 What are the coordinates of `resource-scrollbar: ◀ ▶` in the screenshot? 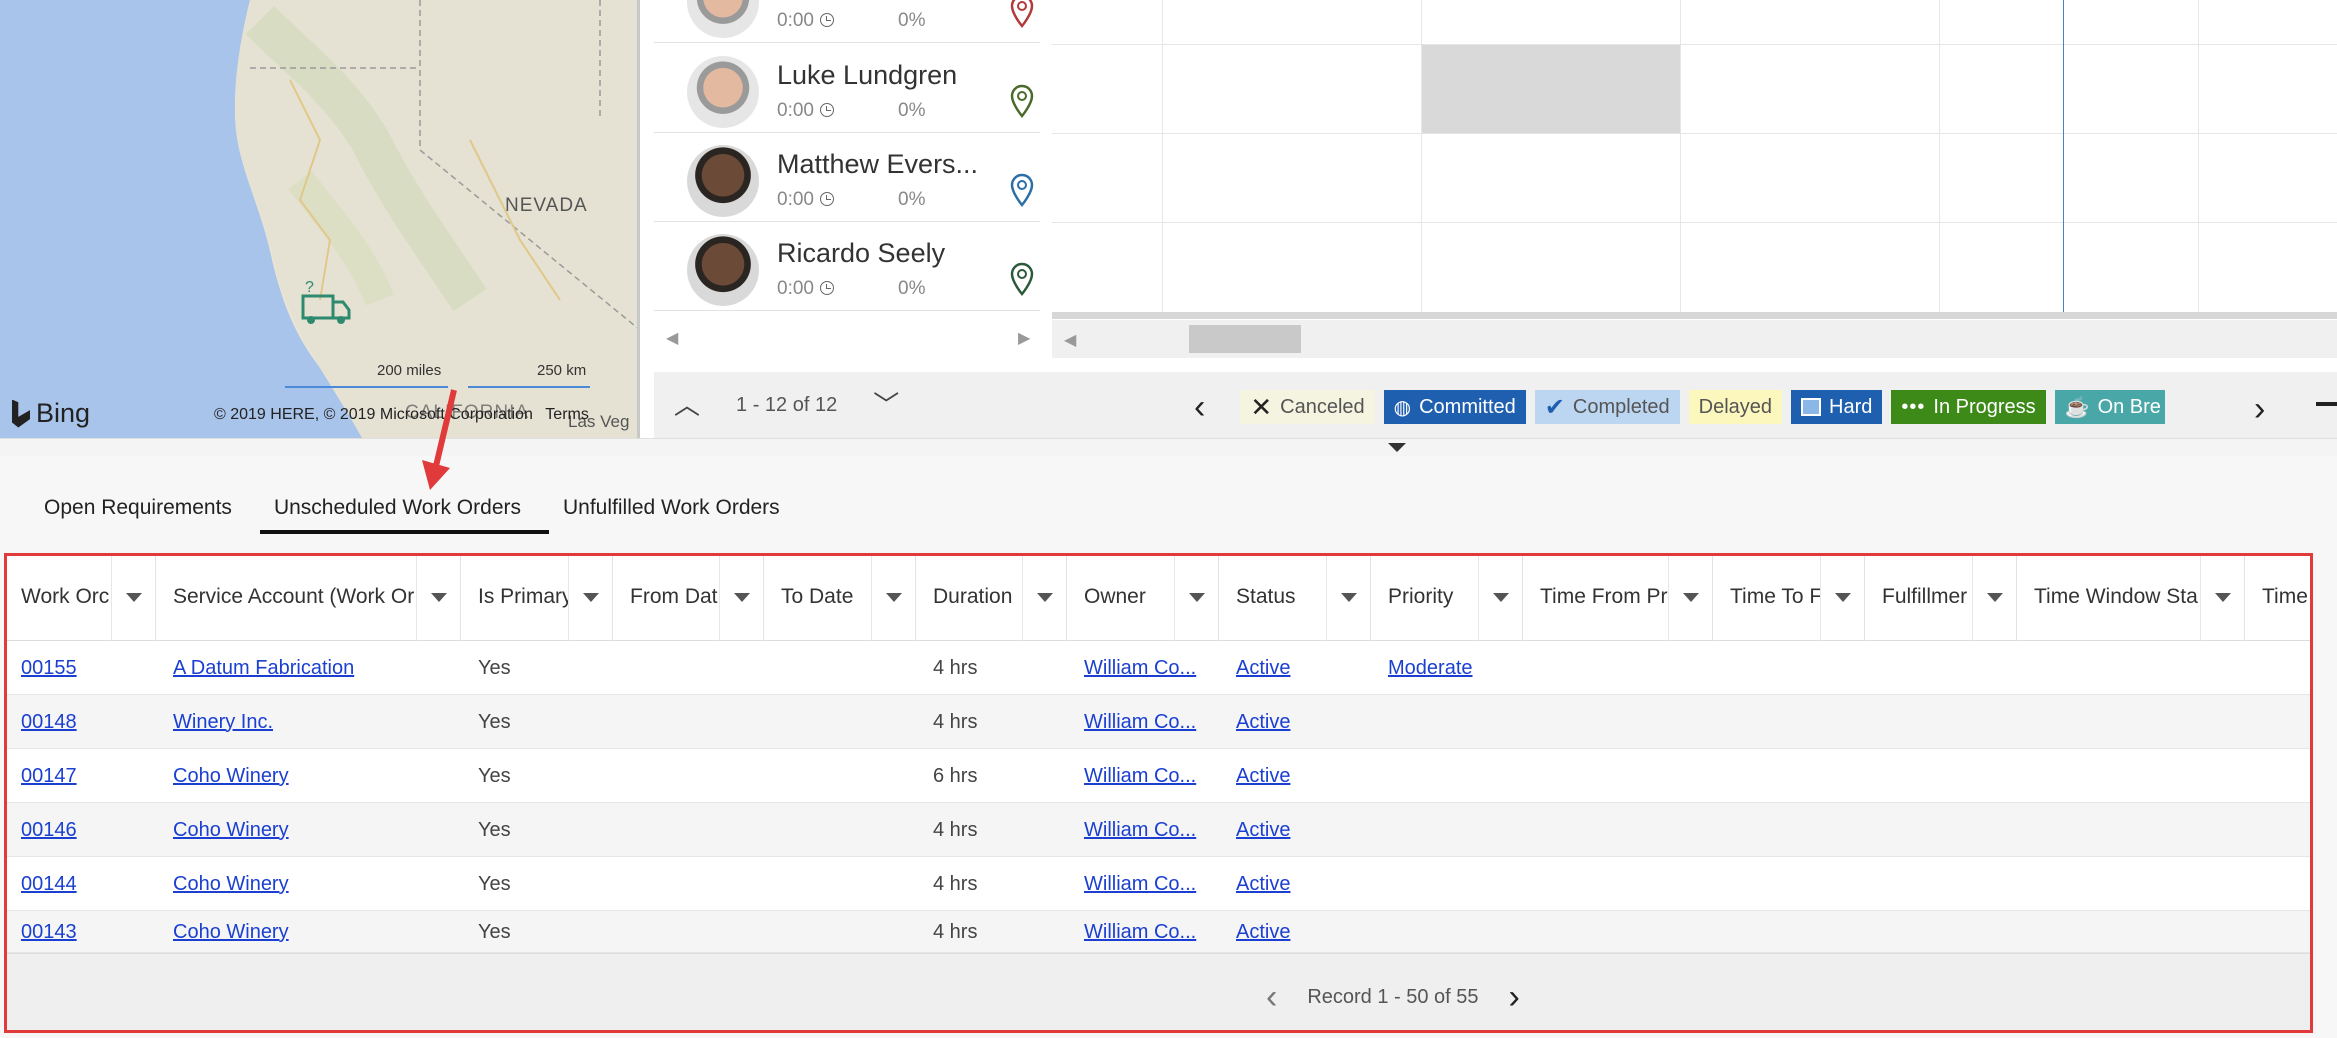 It's located at (847, 338).